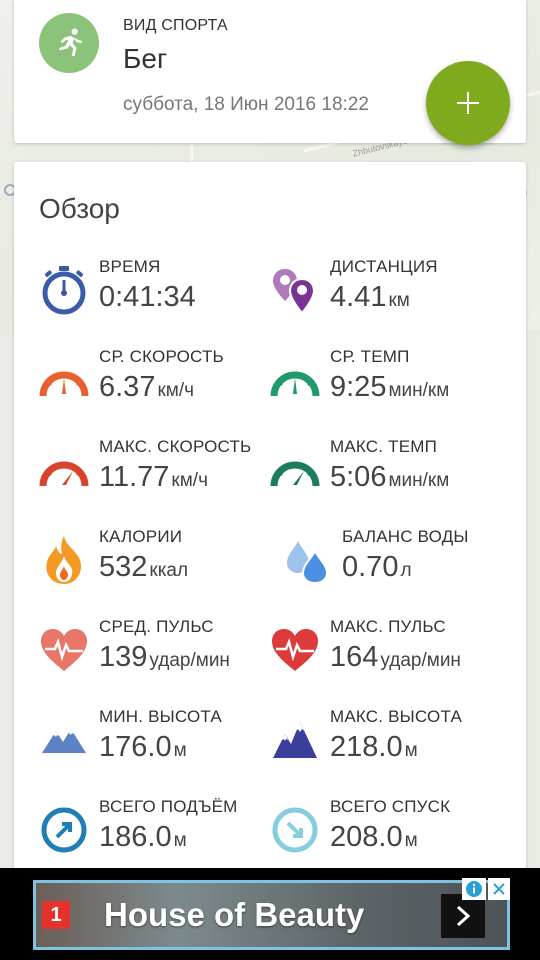 The image size is (540, 960). I want to click on stat-value: 208.0, so click(366, 837).